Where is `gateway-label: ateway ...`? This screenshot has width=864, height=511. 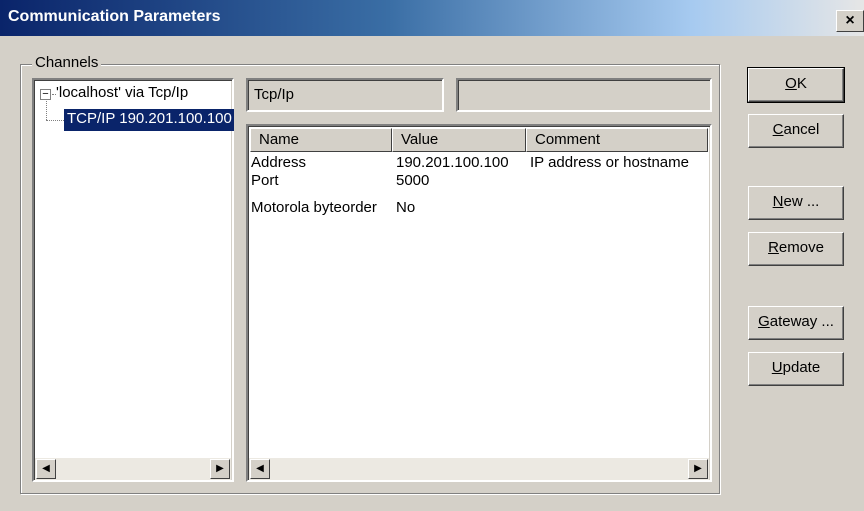
gateway-label: ateway ... is located at coordinates (801, 321).